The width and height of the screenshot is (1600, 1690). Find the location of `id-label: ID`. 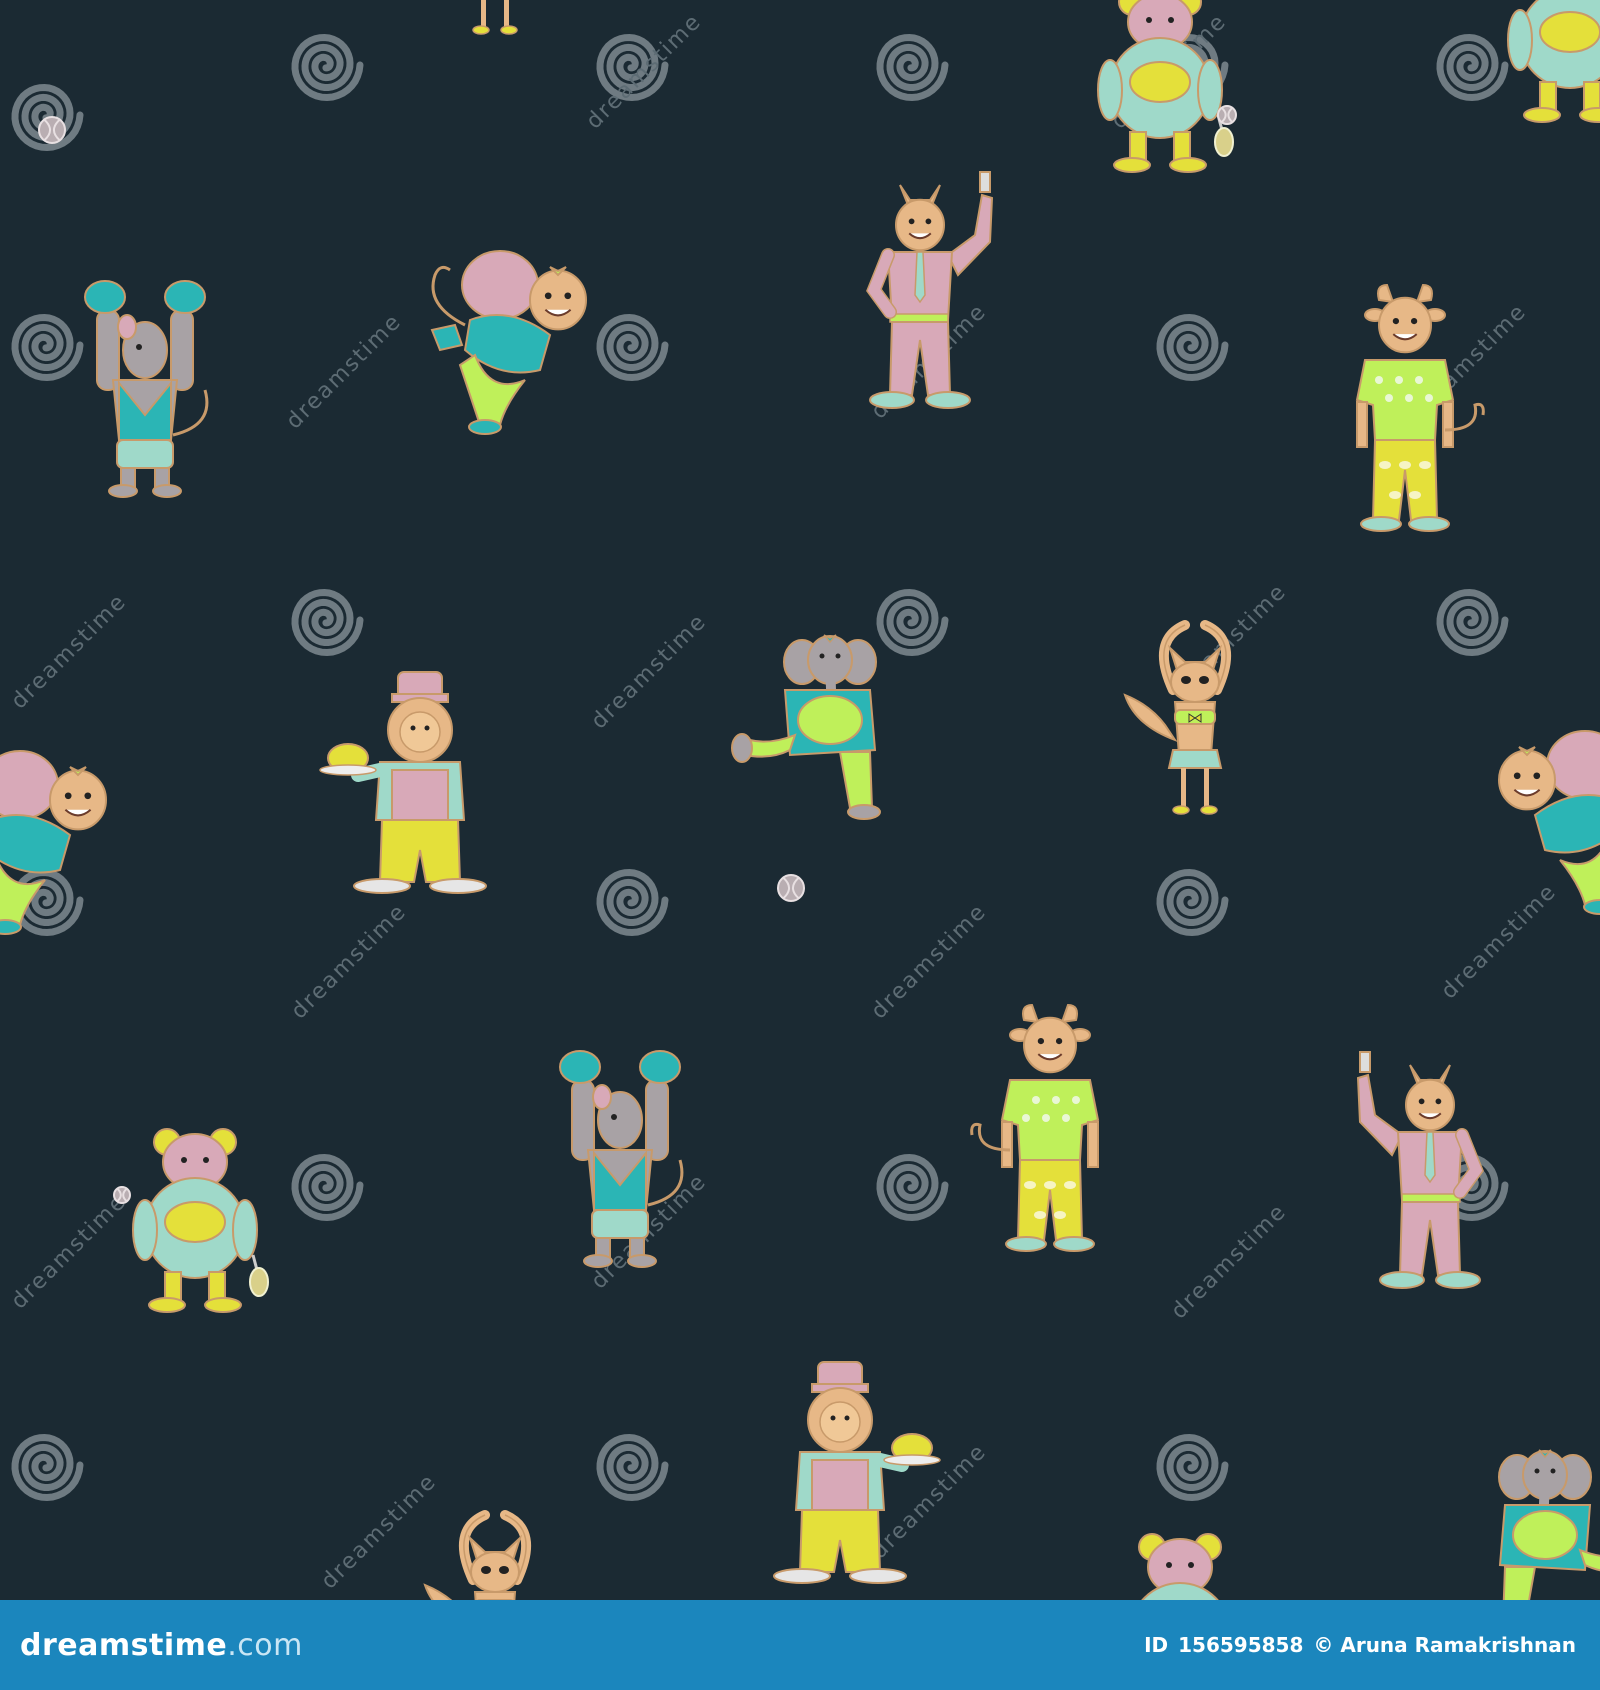

id-label: ID is located at coordinates (1156, 1645).